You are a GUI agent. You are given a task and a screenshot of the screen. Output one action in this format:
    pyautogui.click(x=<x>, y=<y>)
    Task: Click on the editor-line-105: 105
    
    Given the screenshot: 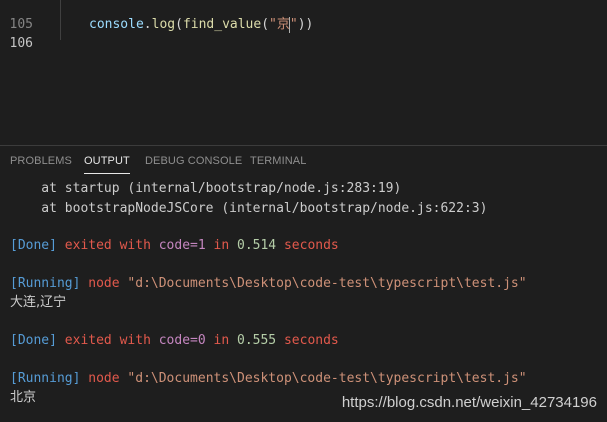 What is the action you would take?
    pyautogui.click(x=16, y=16)
    